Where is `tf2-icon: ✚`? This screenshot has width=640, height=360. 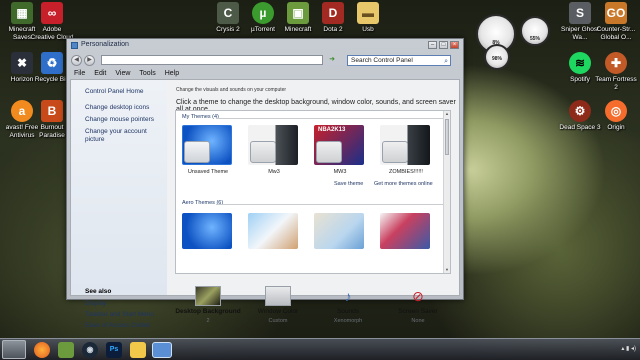
tf2-icon: ✚ is located at coordinates (616, 63).